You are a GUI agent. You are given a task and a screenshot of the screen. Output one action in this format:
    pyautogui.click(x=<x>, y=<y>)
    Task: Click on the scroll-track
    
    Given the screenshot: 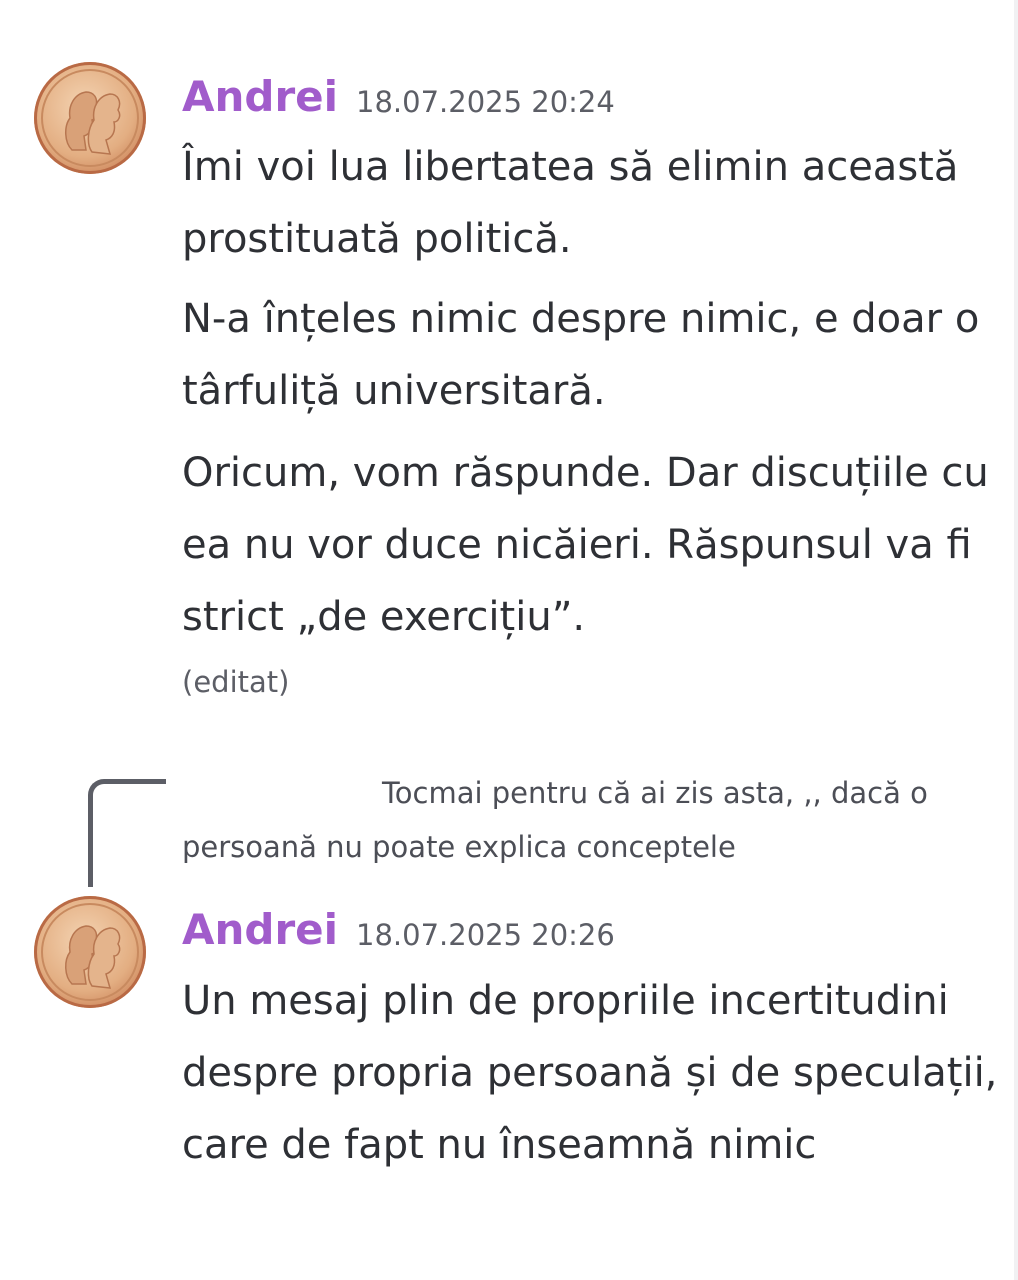 What is the action you would take?
    pyautogui.click(x=1016, y=640)
    